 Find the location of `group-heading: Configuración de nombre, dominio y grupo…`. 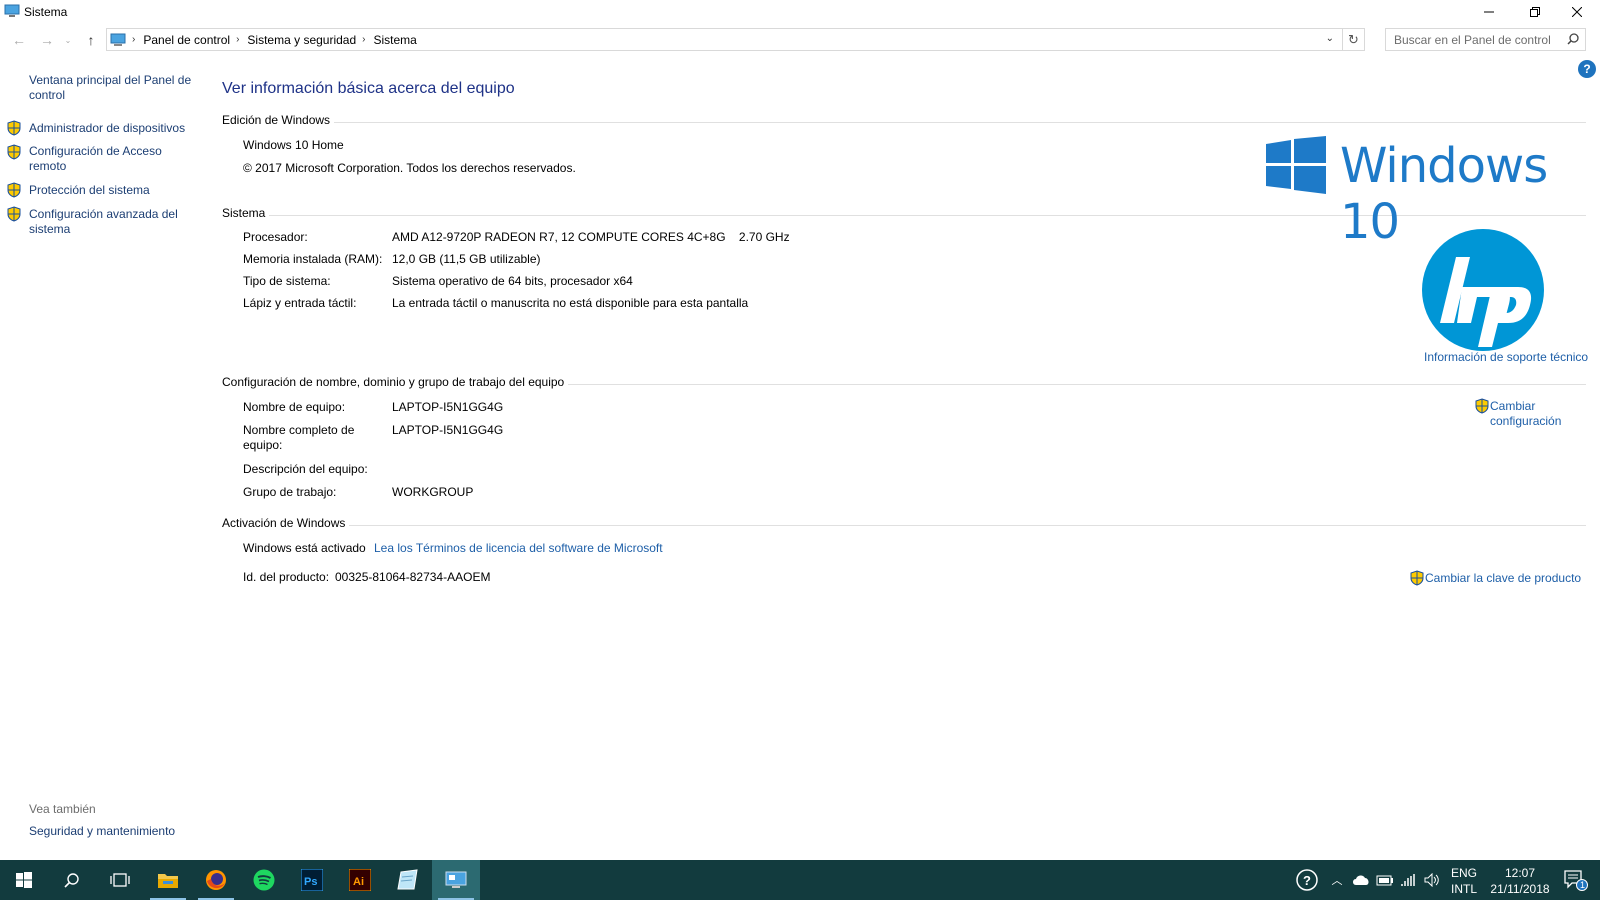

group-heading: Configuración de nombre, dominio y grupo… is located at coordinates (395, 382).